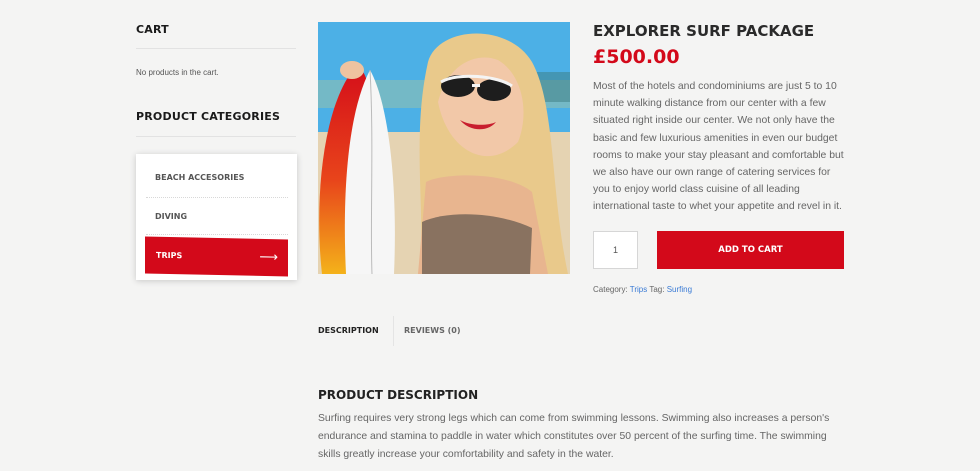  I want to click on category-diving: DIVING, so click(171, 216).